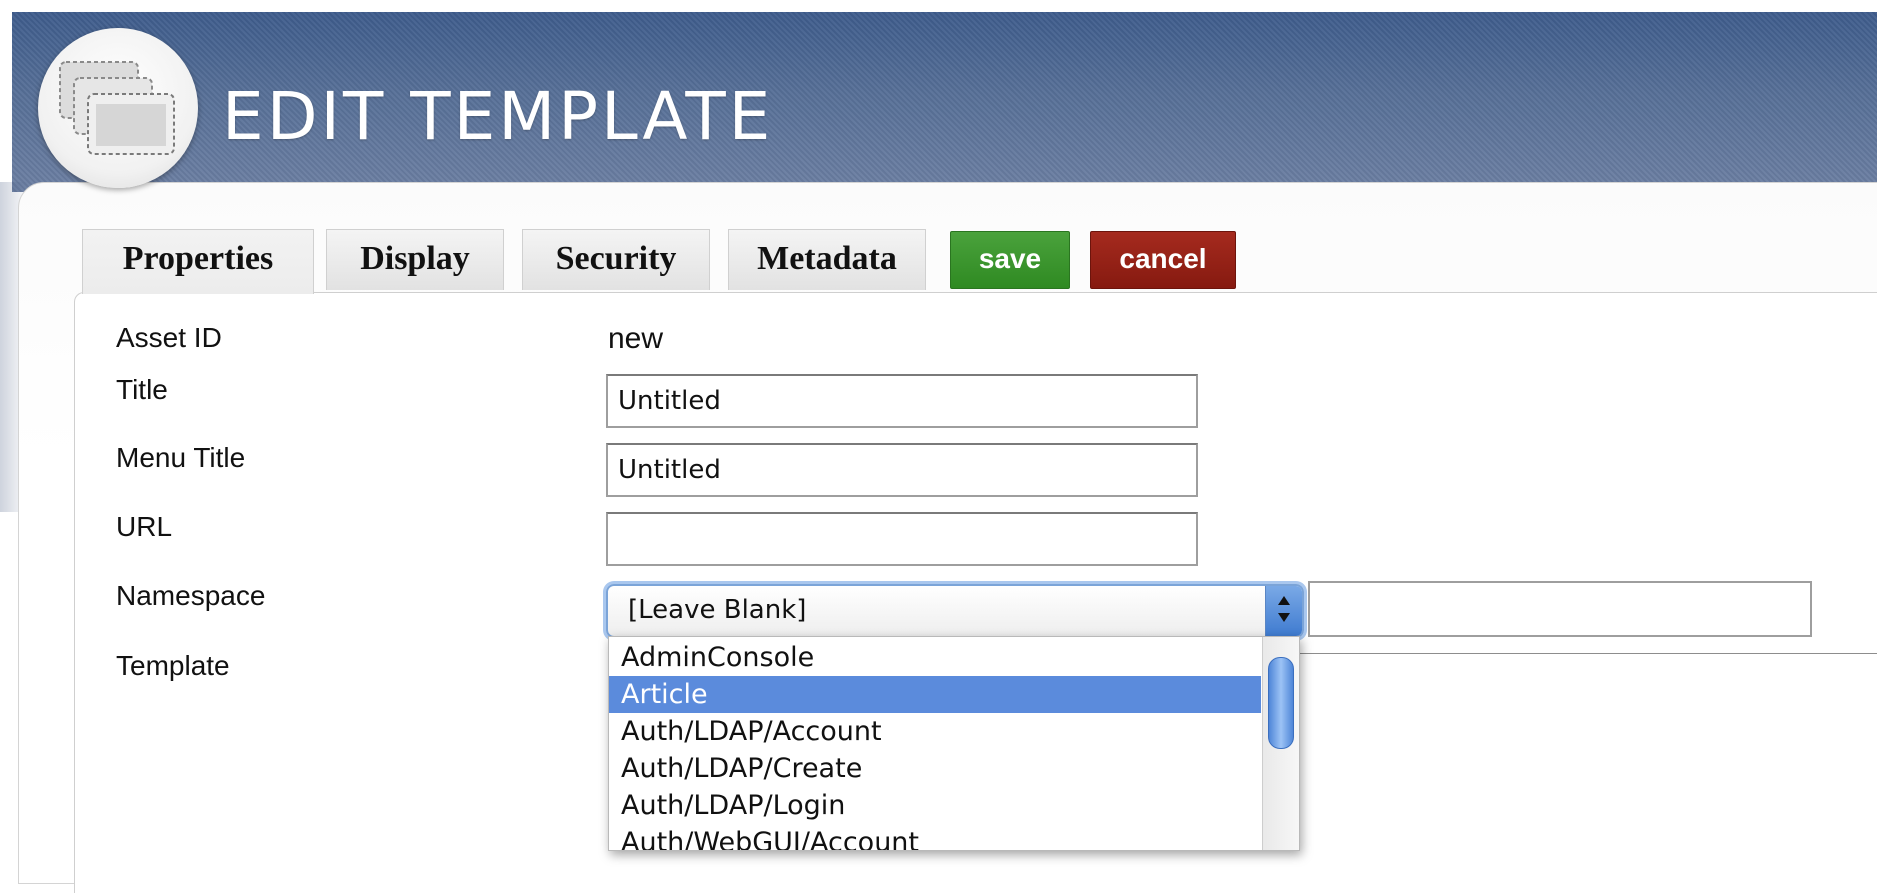 The image size is (1877, 893). I want to click on namespace-selected-value: [Leave Blank], so click(717, 610).